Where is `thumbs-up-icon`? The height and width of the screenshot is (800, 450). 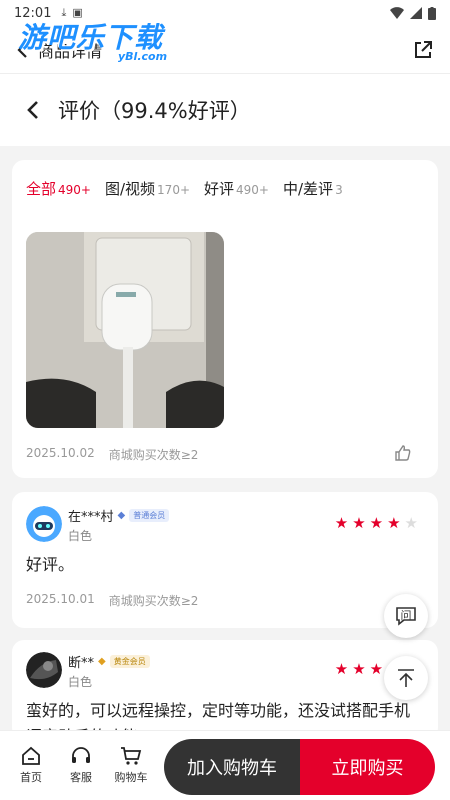 thumbs-up-icon is located at coordinates (403, 453).